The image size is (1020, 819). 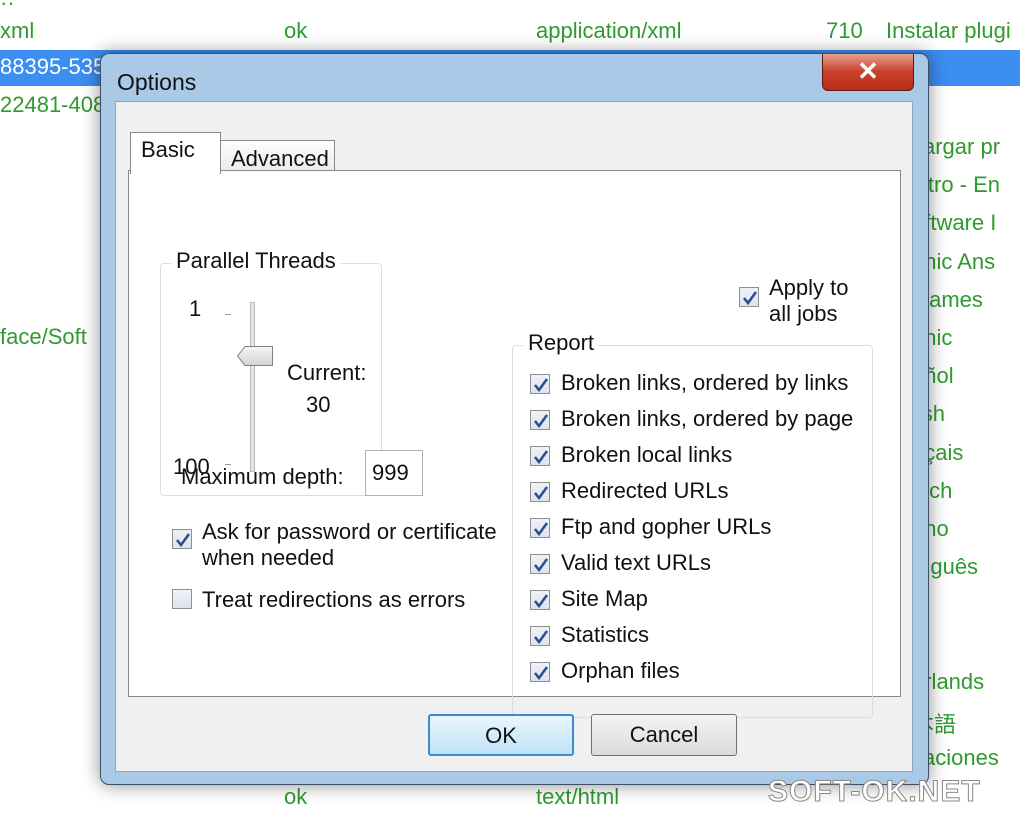 What do you see at coordinates (707, 418) in the screenshot?
I see `report-item-label: Broken links, ordered by page` at bounding box center [707, 418].